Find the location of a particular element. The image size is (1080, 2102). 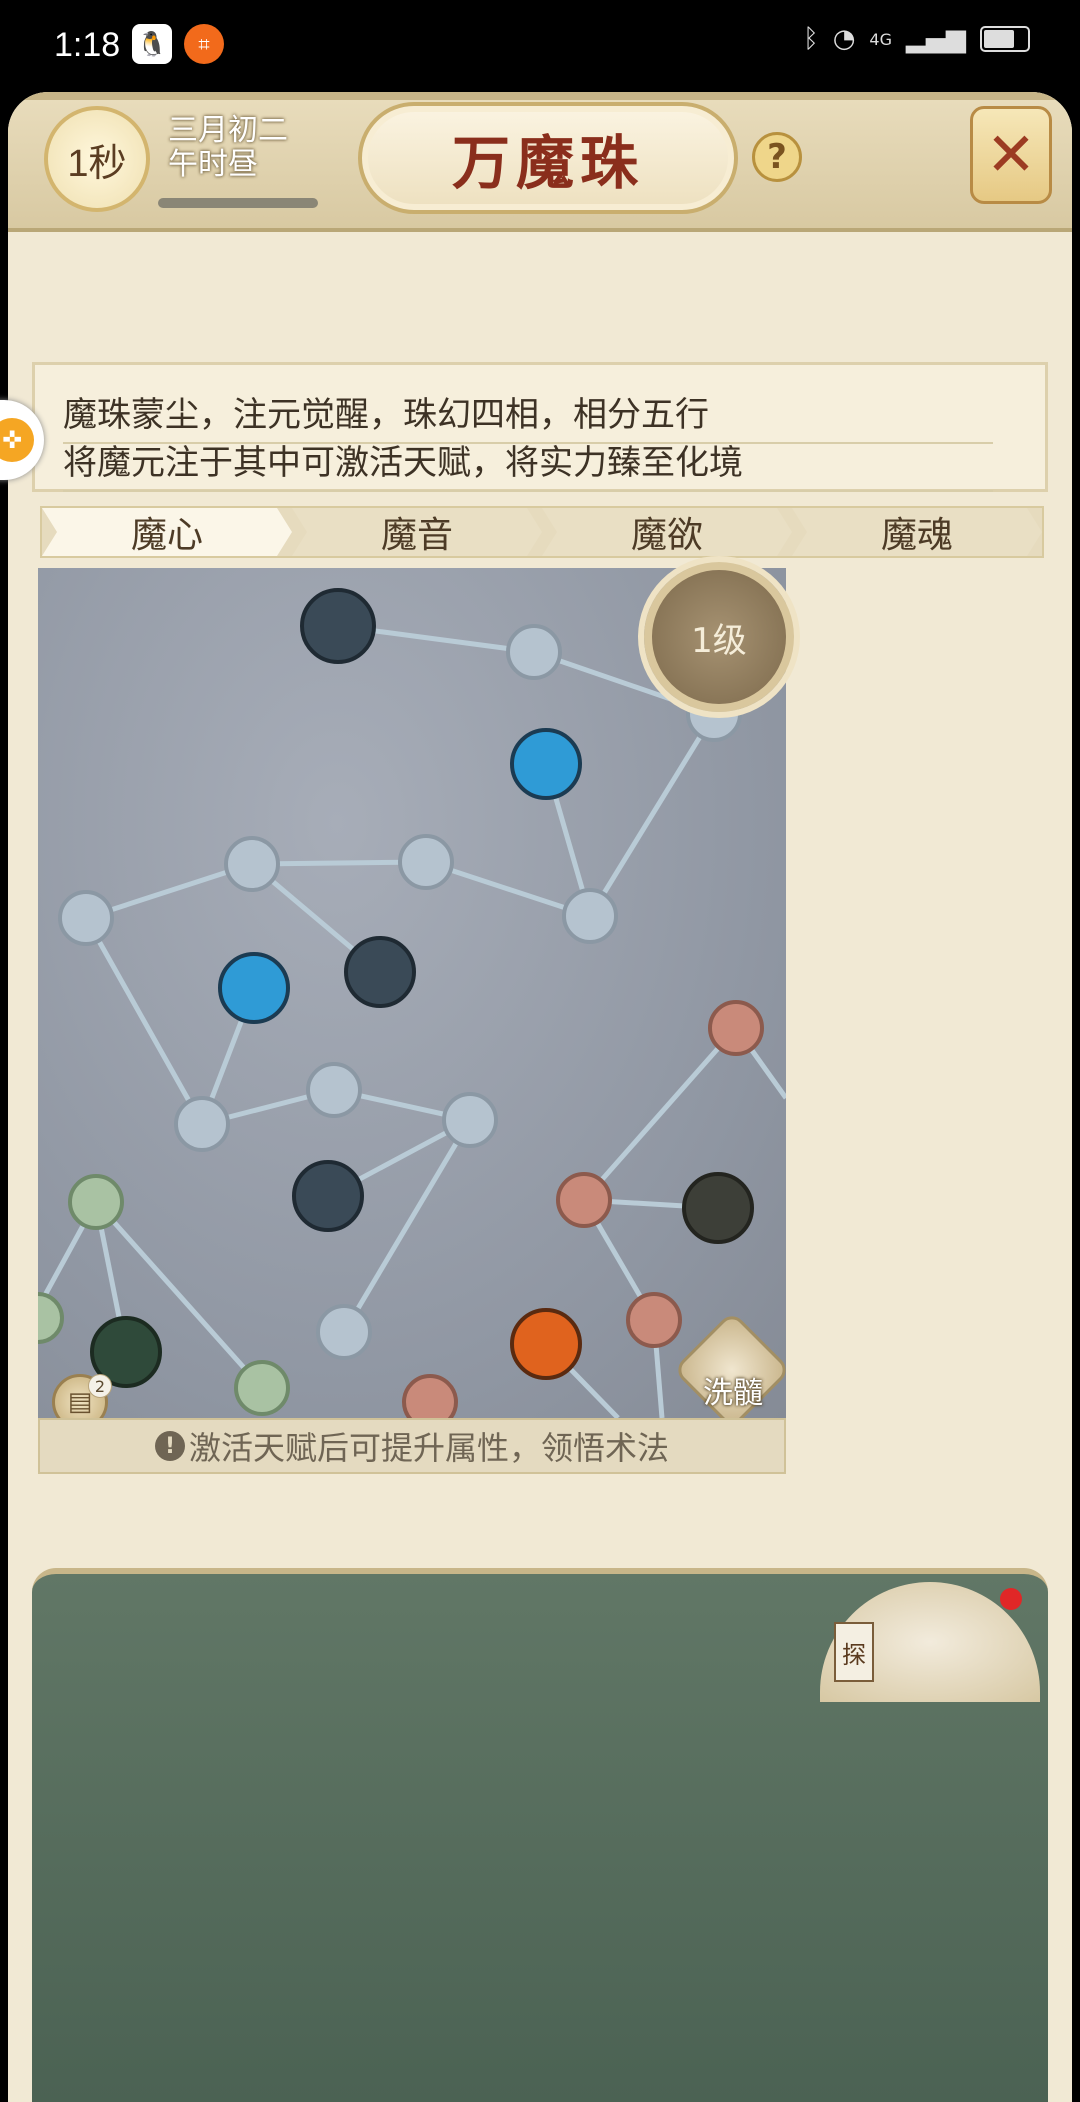

tab-mo-yin: 魔音 is located at coordinates (417, 532).